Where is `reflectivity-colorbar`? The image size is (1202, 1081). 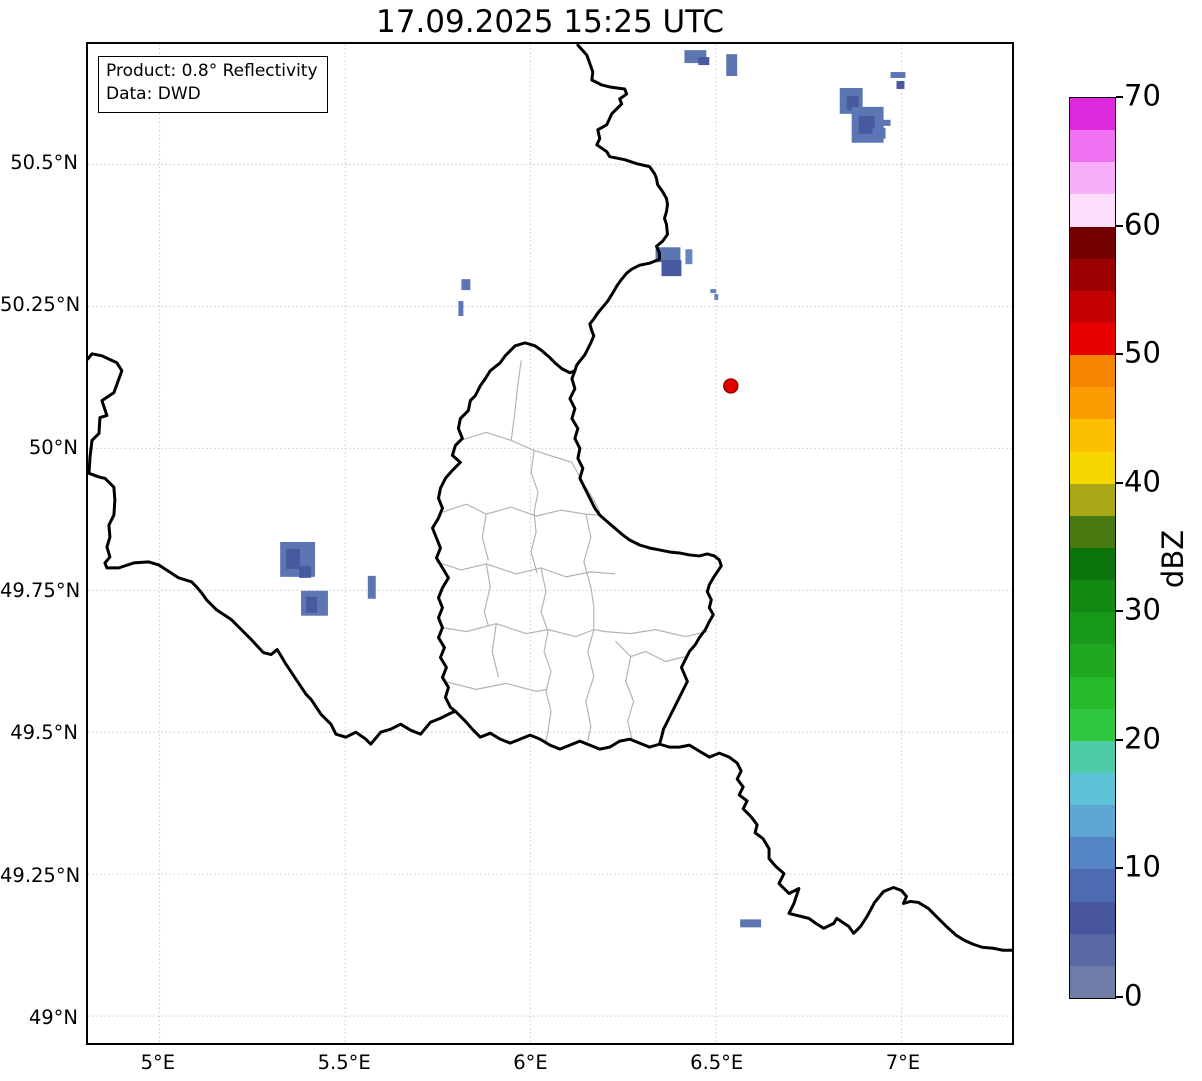
reflectivity-colorbar is located at coordinates (1092, 548).